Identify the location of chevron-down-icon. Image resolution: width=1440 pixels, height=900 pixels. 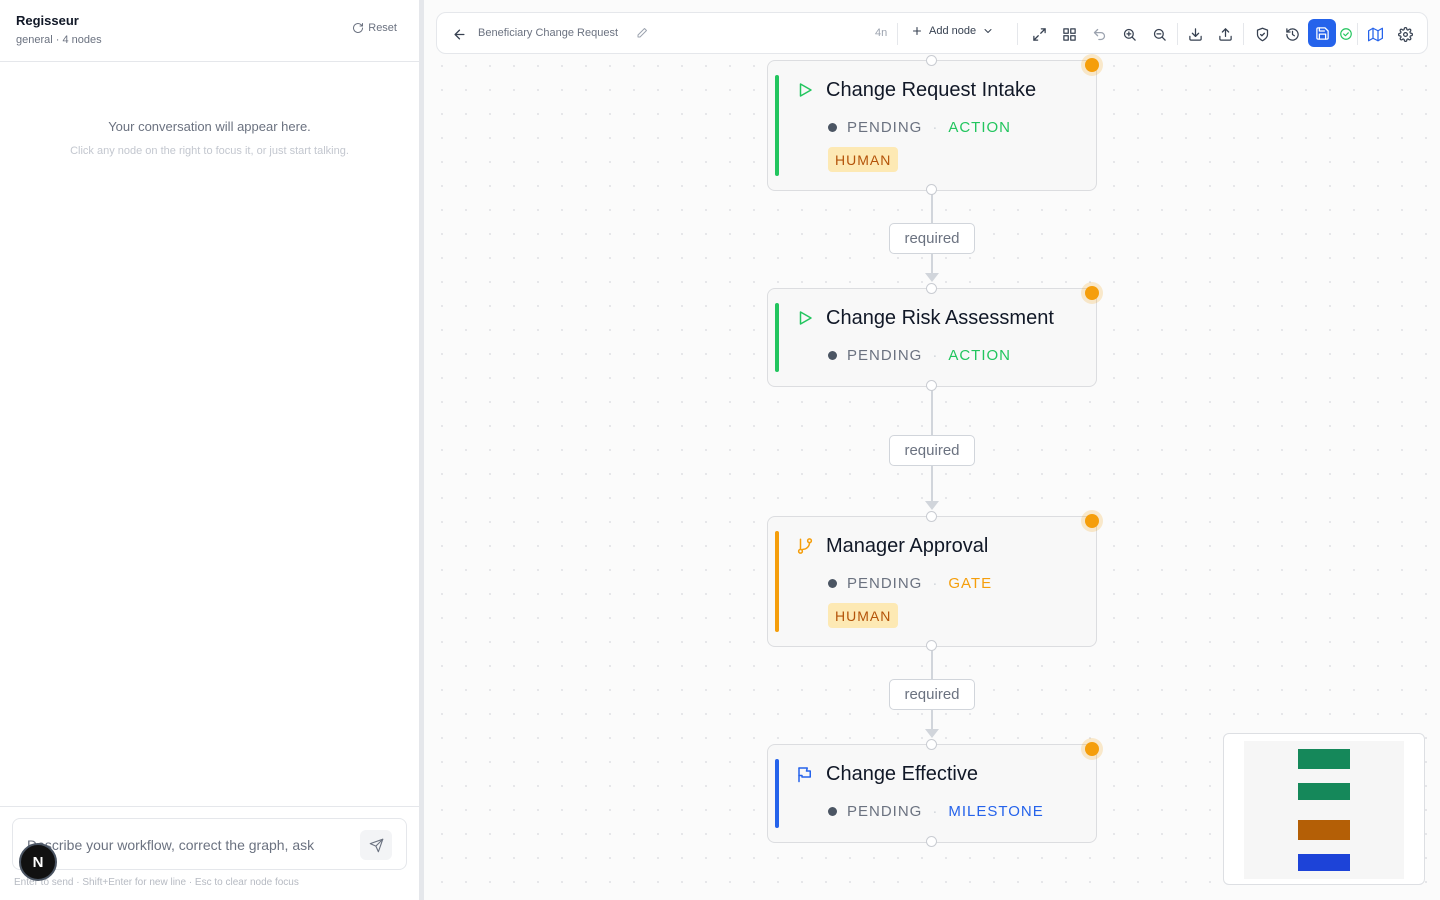
(988, 31).